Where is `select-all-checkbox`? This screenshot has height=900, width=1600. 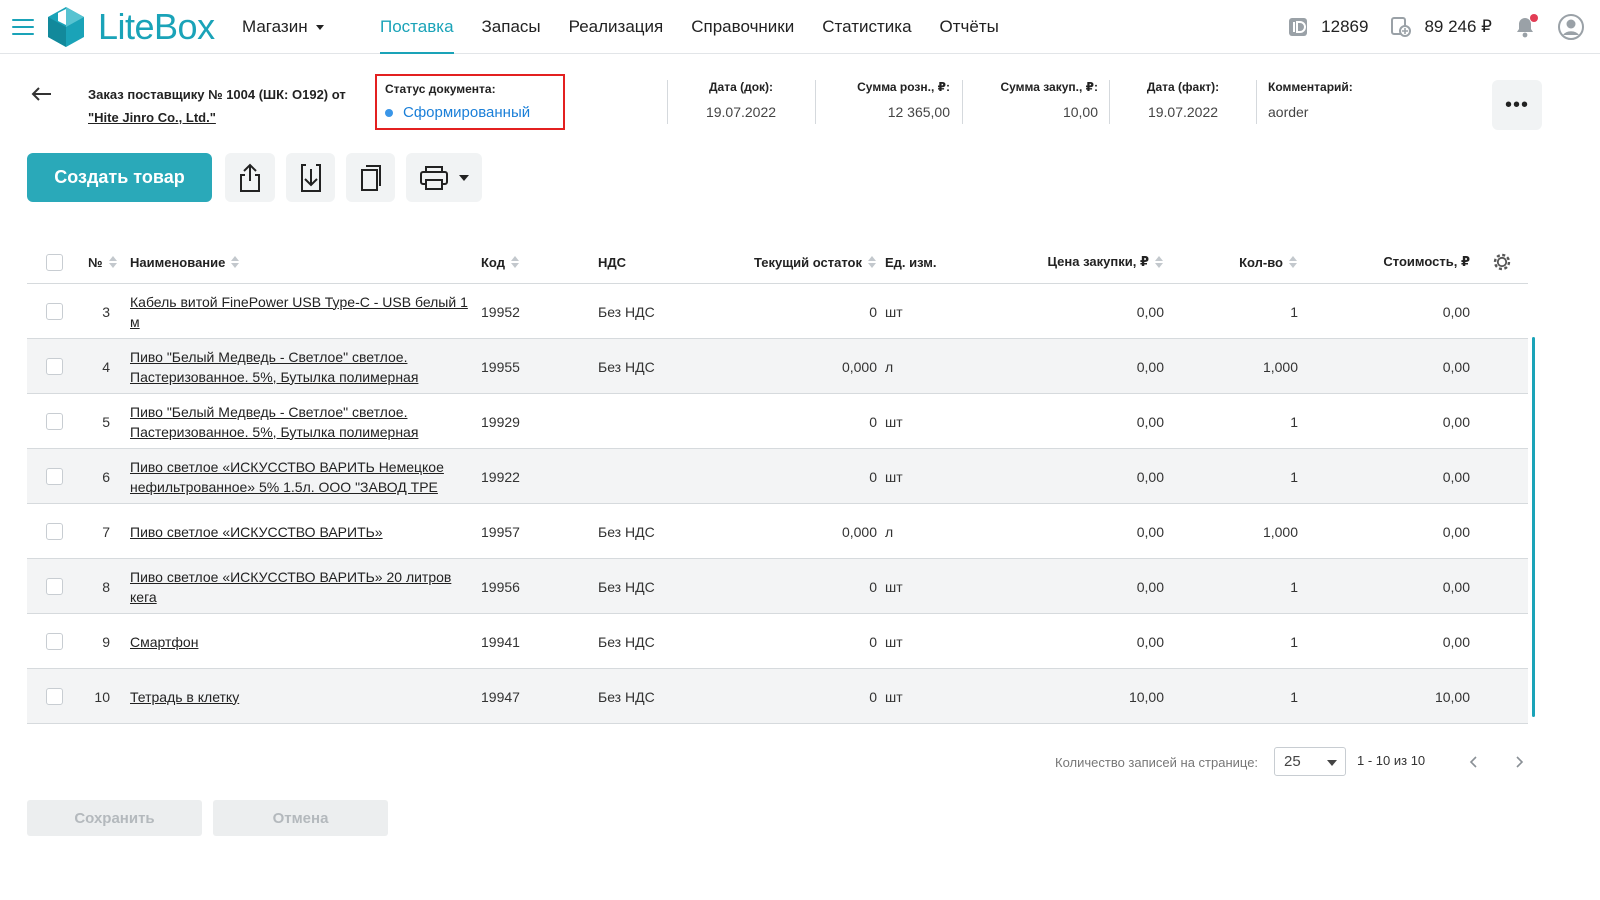 select-all-checkbox is located at coordinates (54, 262).